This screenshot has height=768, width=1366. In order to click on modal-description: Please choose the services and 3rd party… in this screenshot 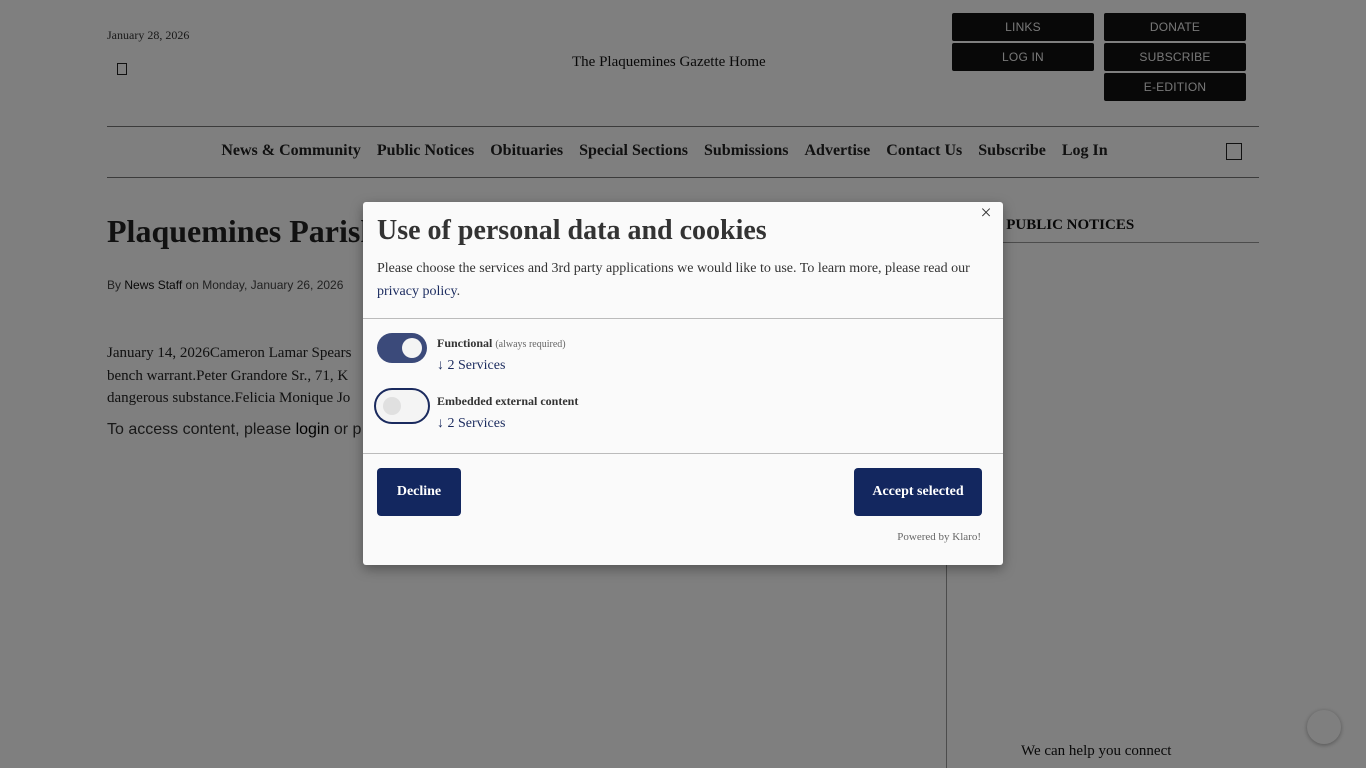, I will do `click(673, 280)`.